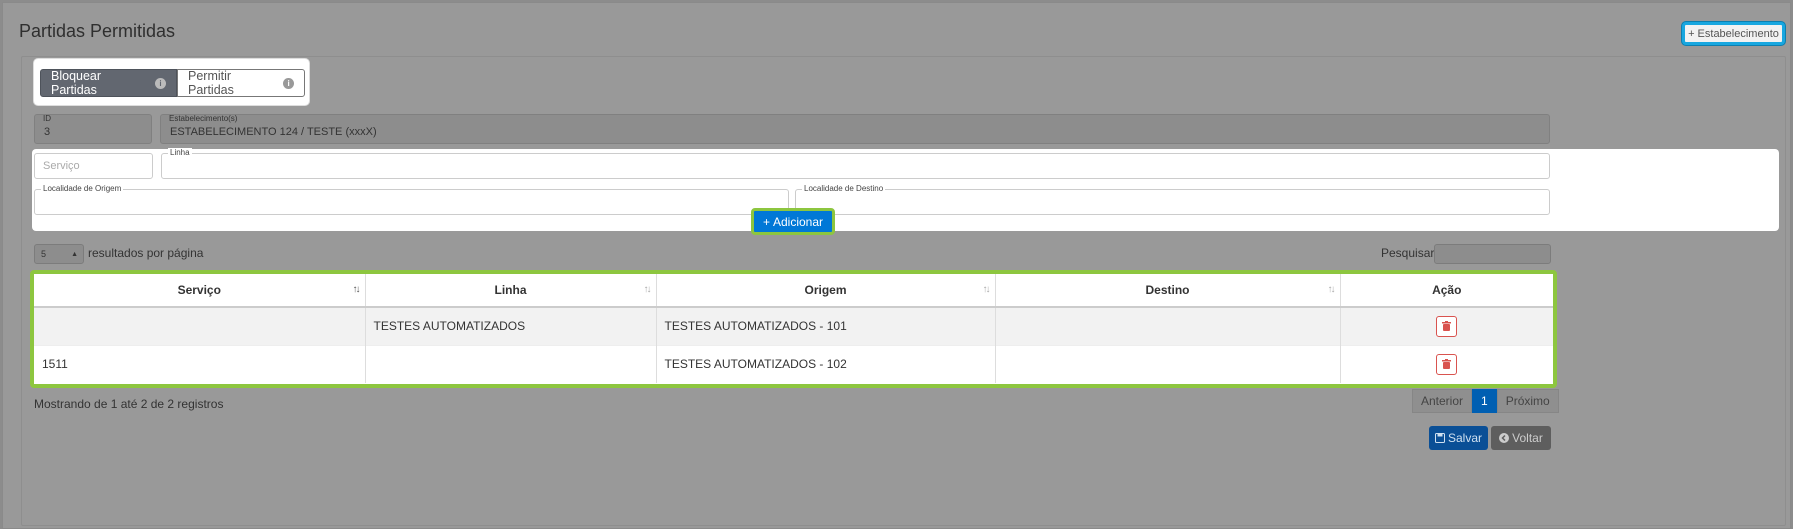 This screenshot has width=1793, height=529. What do you see at coordinates (47, 132) in the screenshot?
I see `id-value: 3` at bounding box center [47, 132].